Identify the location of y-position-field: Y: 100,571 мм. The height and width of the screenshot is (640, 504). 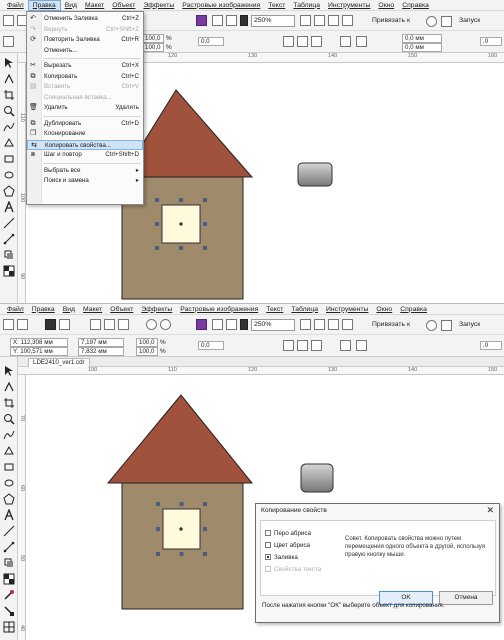
(39, 351).